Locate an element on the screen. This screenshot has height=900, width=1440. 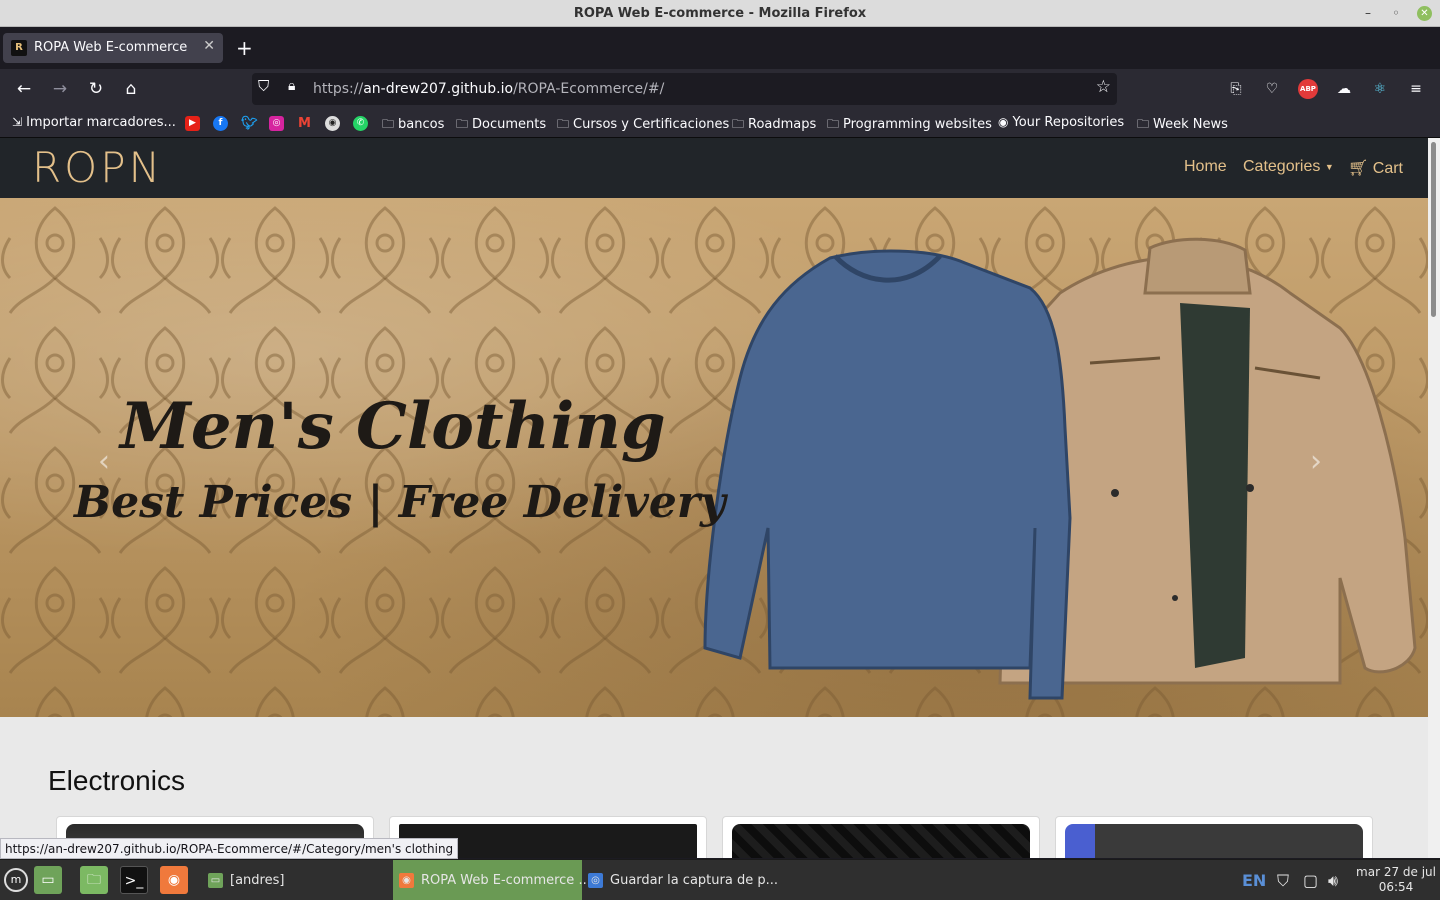
reload-button: ↻ is located at coordinates (96, 89).